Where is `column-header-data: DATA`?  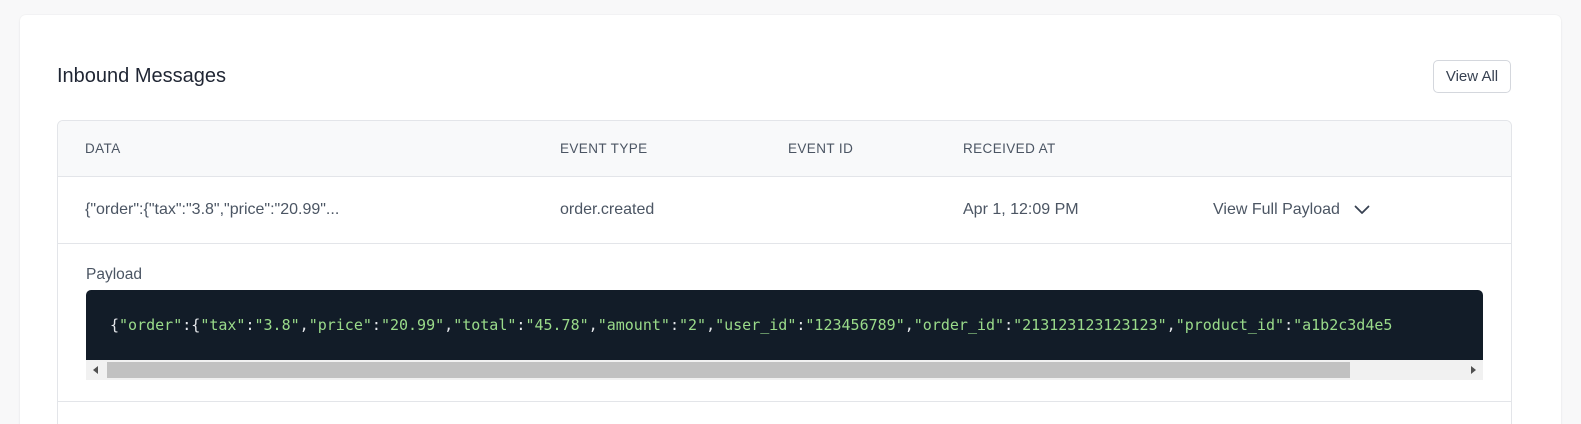
column-header-data: DATA is located at coordinates (103, 148).